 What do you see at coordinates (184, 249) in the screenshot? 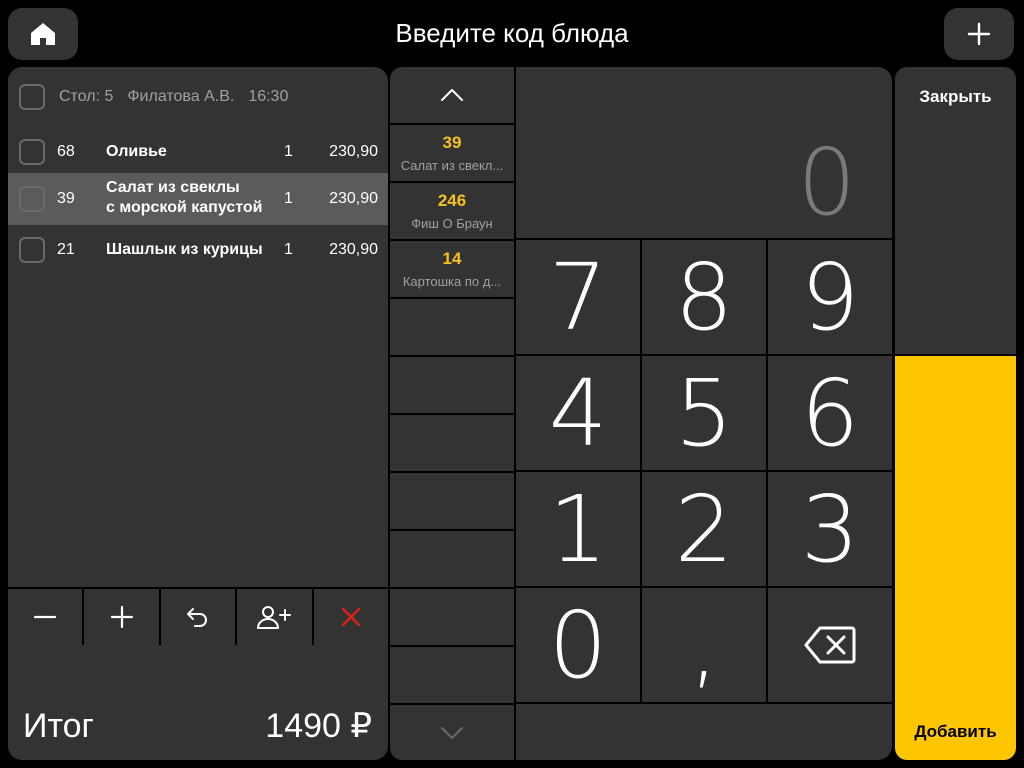
I see `item-name: Шашлык из курицы` at bounding box center [184, 249].